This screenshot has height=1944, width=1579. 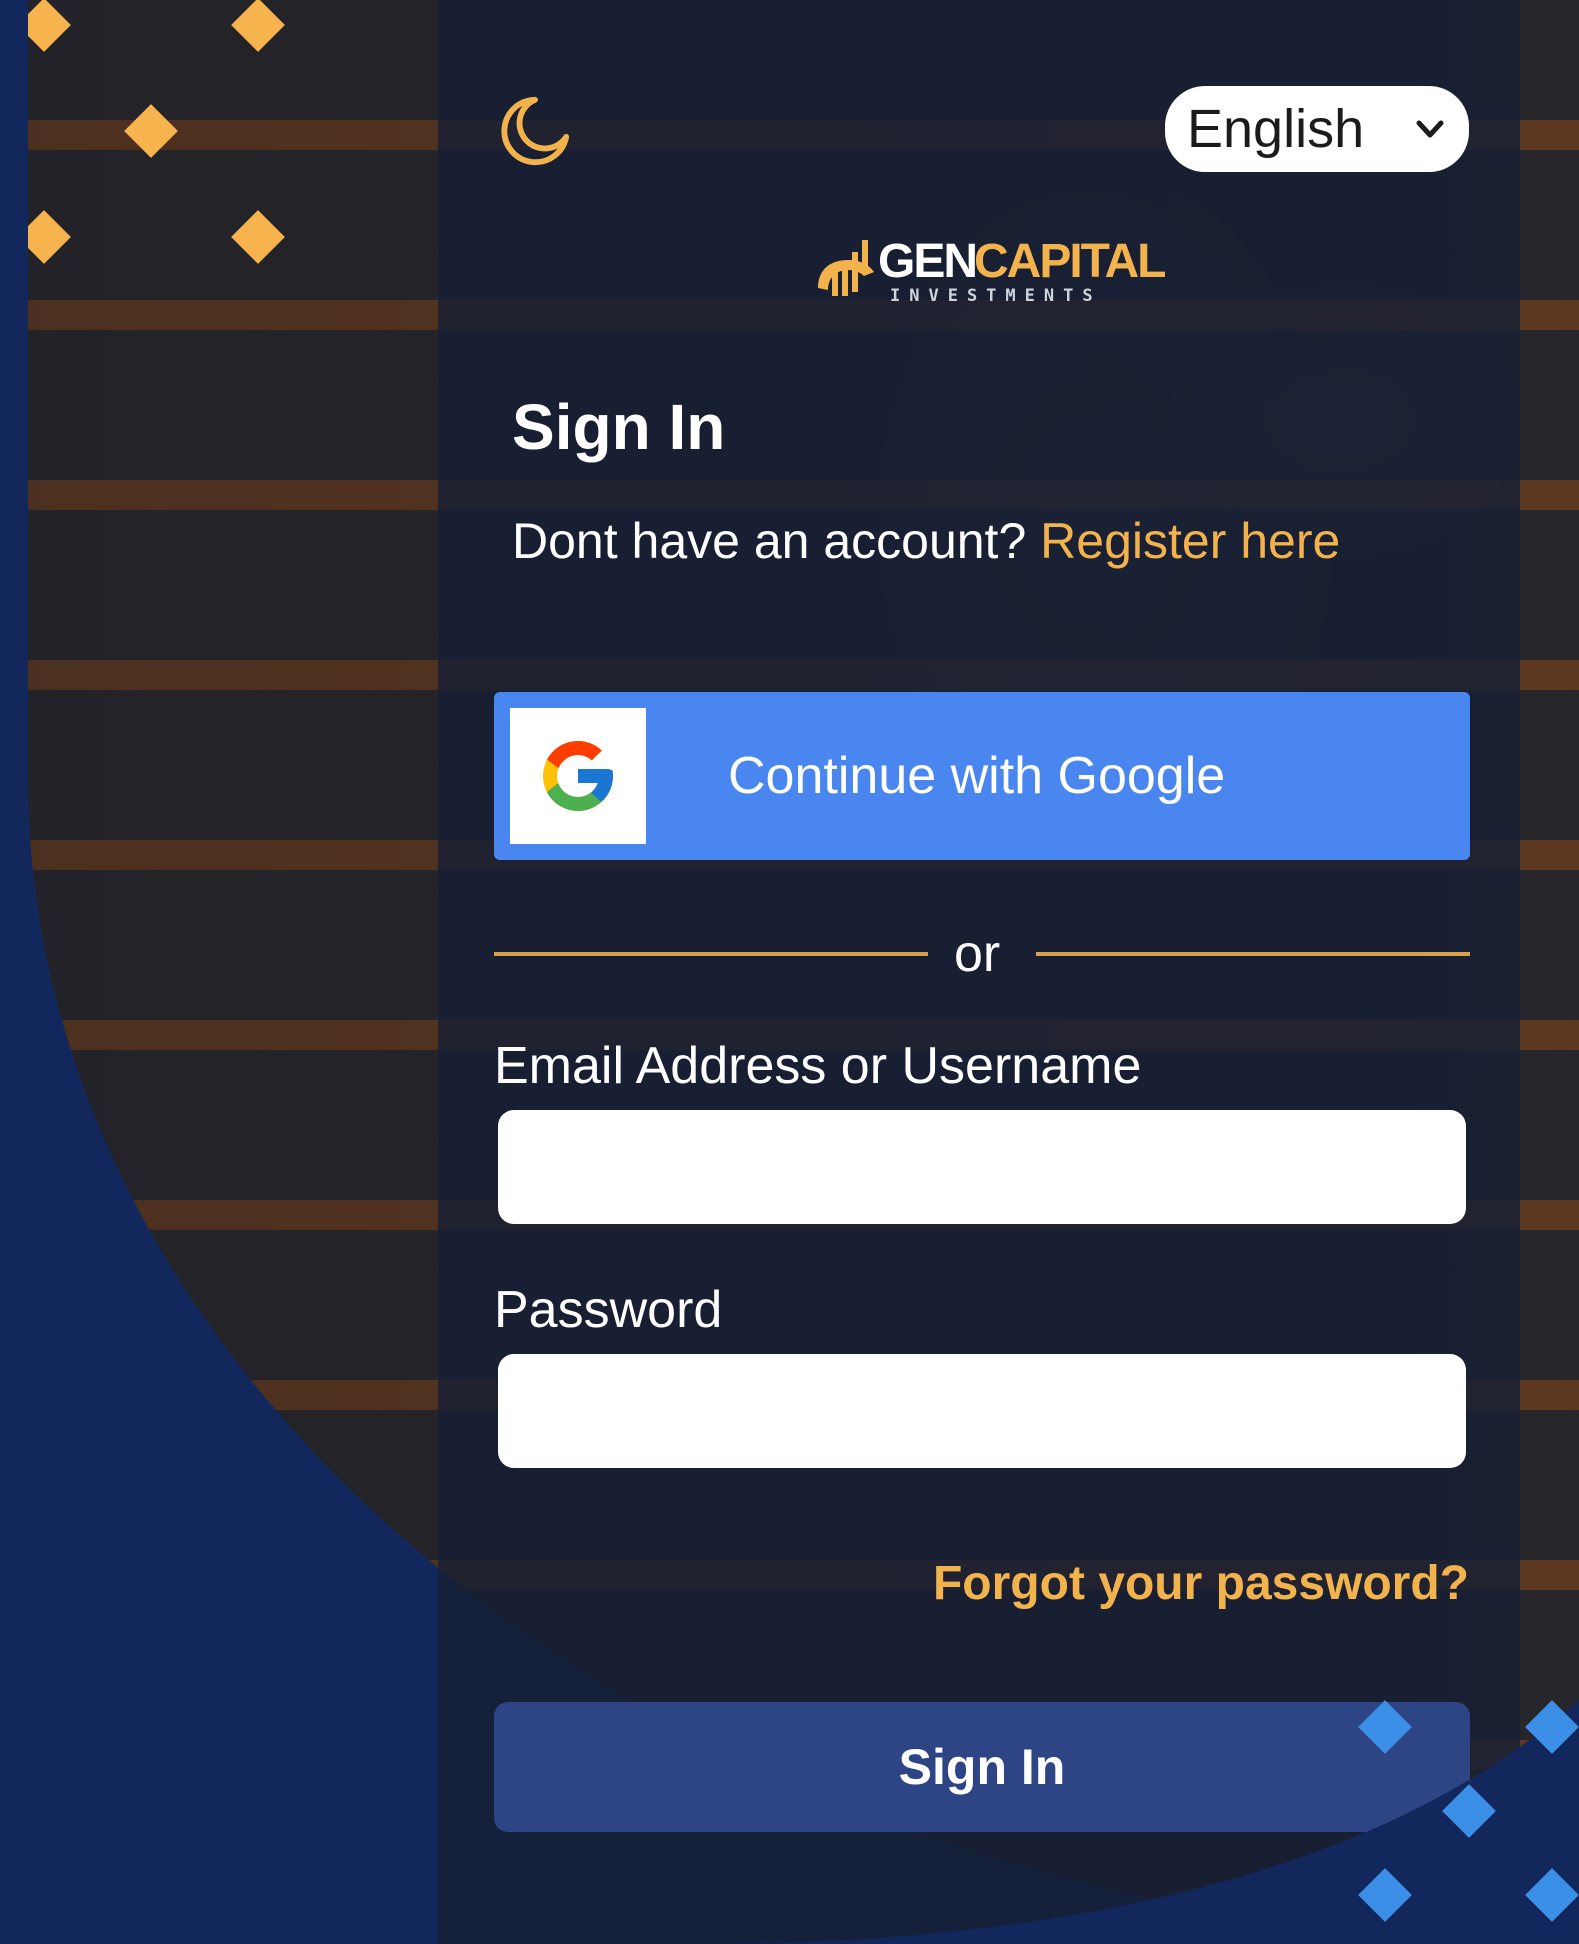 I want to click on email-field, so click(x=982, y=1167).